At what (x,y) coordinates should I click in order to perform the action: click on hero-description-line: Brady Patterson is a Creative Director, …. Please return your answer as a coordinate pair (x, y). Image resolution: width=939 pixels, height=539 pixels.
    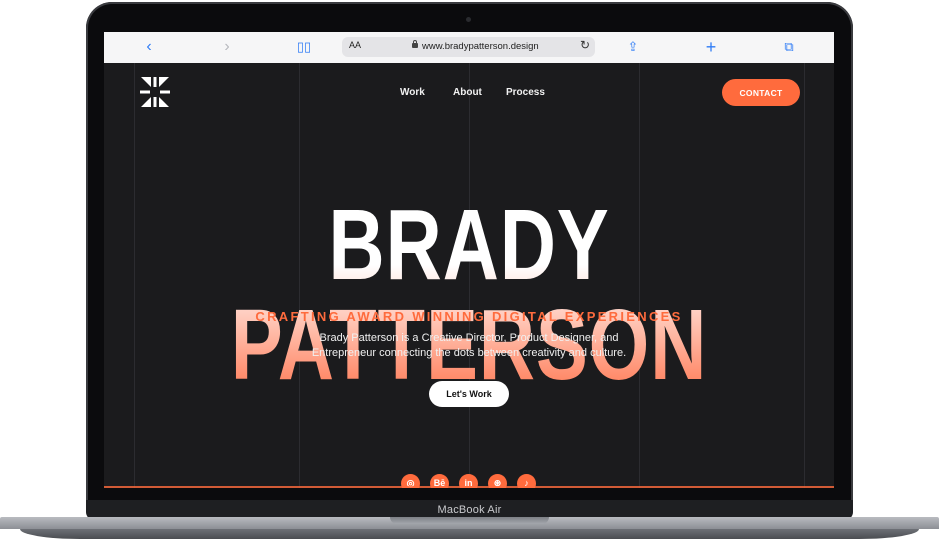
    Looking at the image, I should click on (469, 338).